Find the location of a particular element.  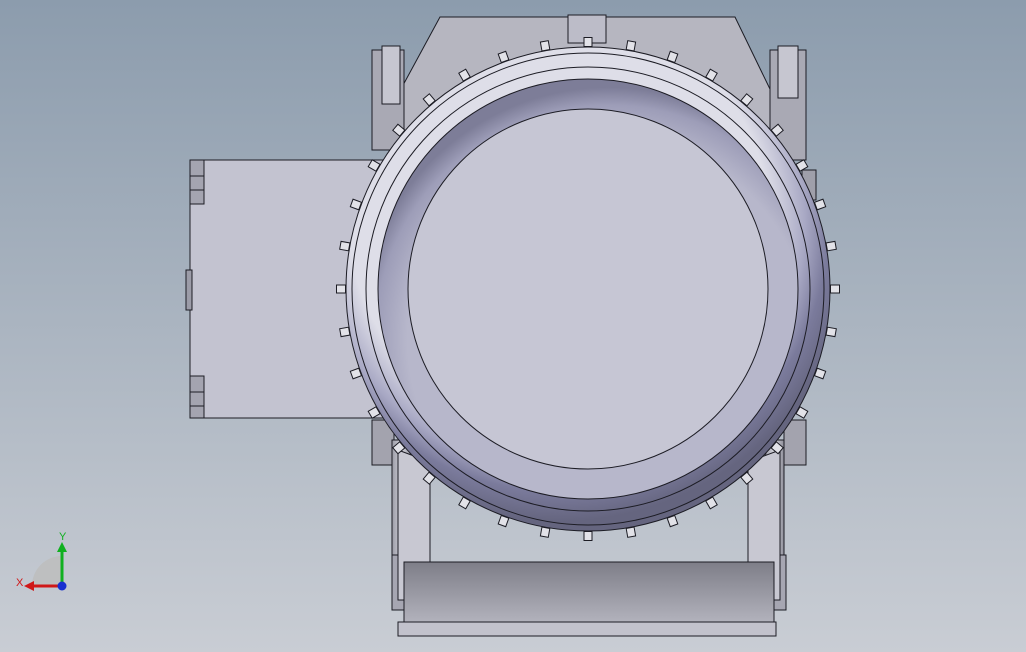

x-axis-arrow-icon is located at coordinates (29, 586).